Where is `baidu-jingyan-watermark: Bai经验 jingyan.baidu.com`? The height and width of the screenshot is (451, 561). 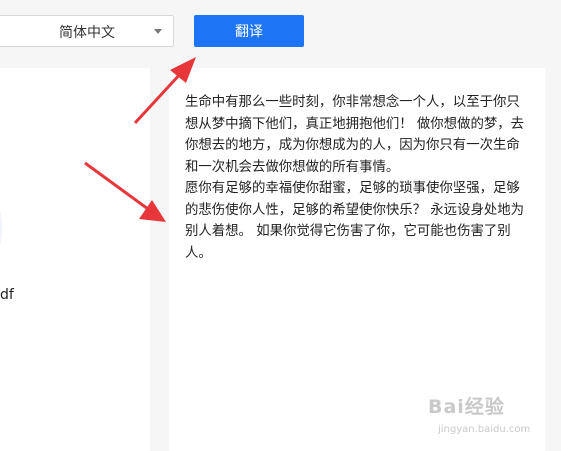
baidu-jingyan-watermark: Bai经验 jingyan.baidu.com is located at coordinates (483, 416).